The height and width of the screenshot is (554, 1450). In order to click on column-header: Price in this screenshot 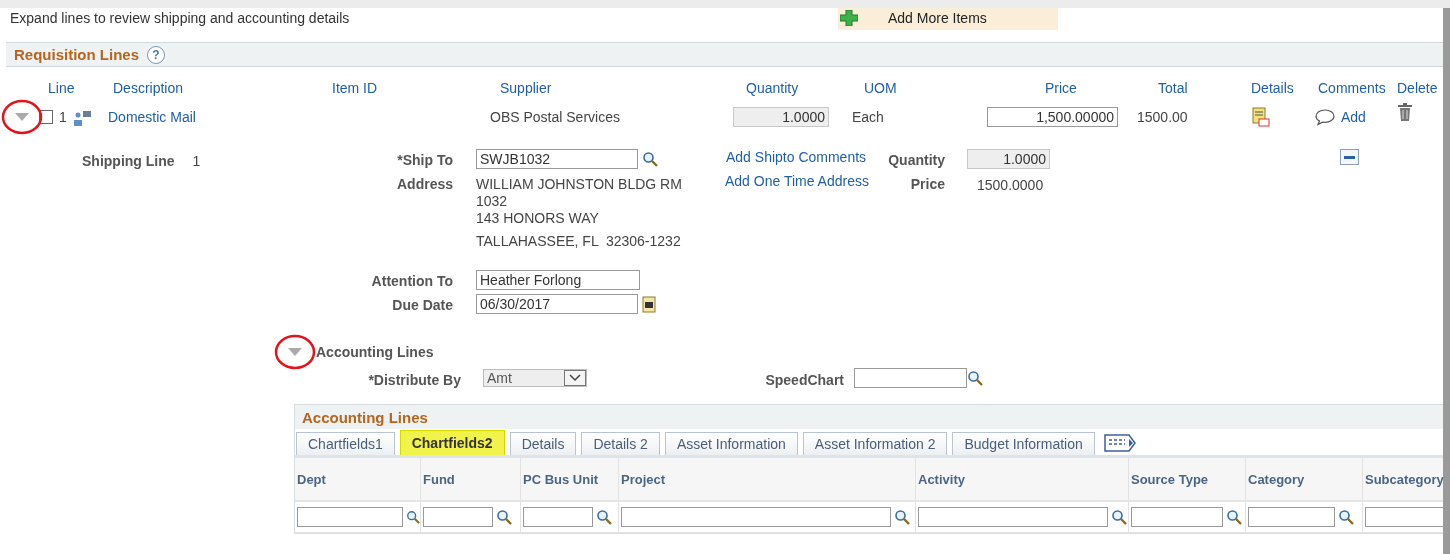, I will do `click(1055, 88)`.